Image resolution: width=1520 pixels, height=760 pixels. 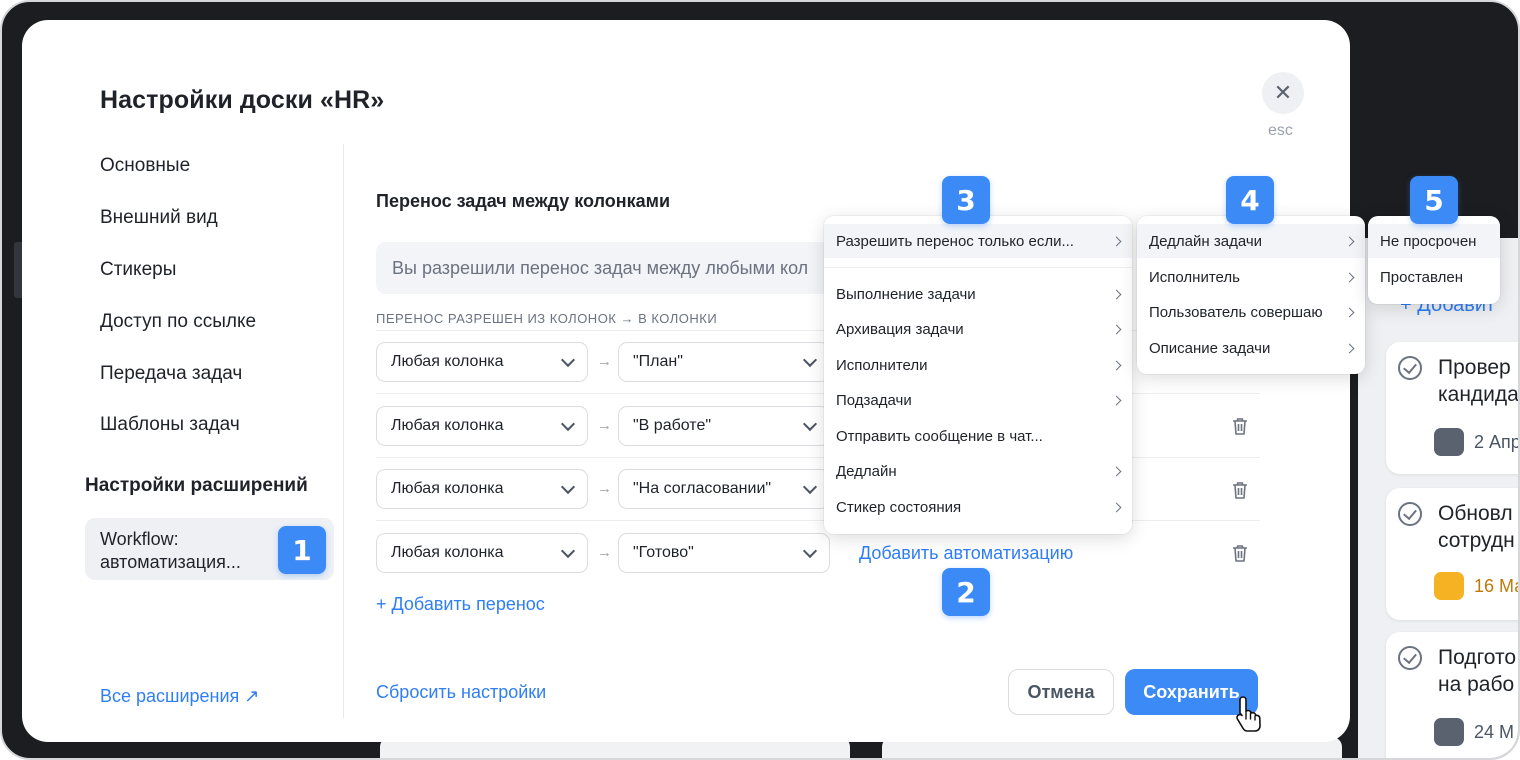 I want to click on menu-item-task-archive: Архивация задачи, so click(x=978, y=329).